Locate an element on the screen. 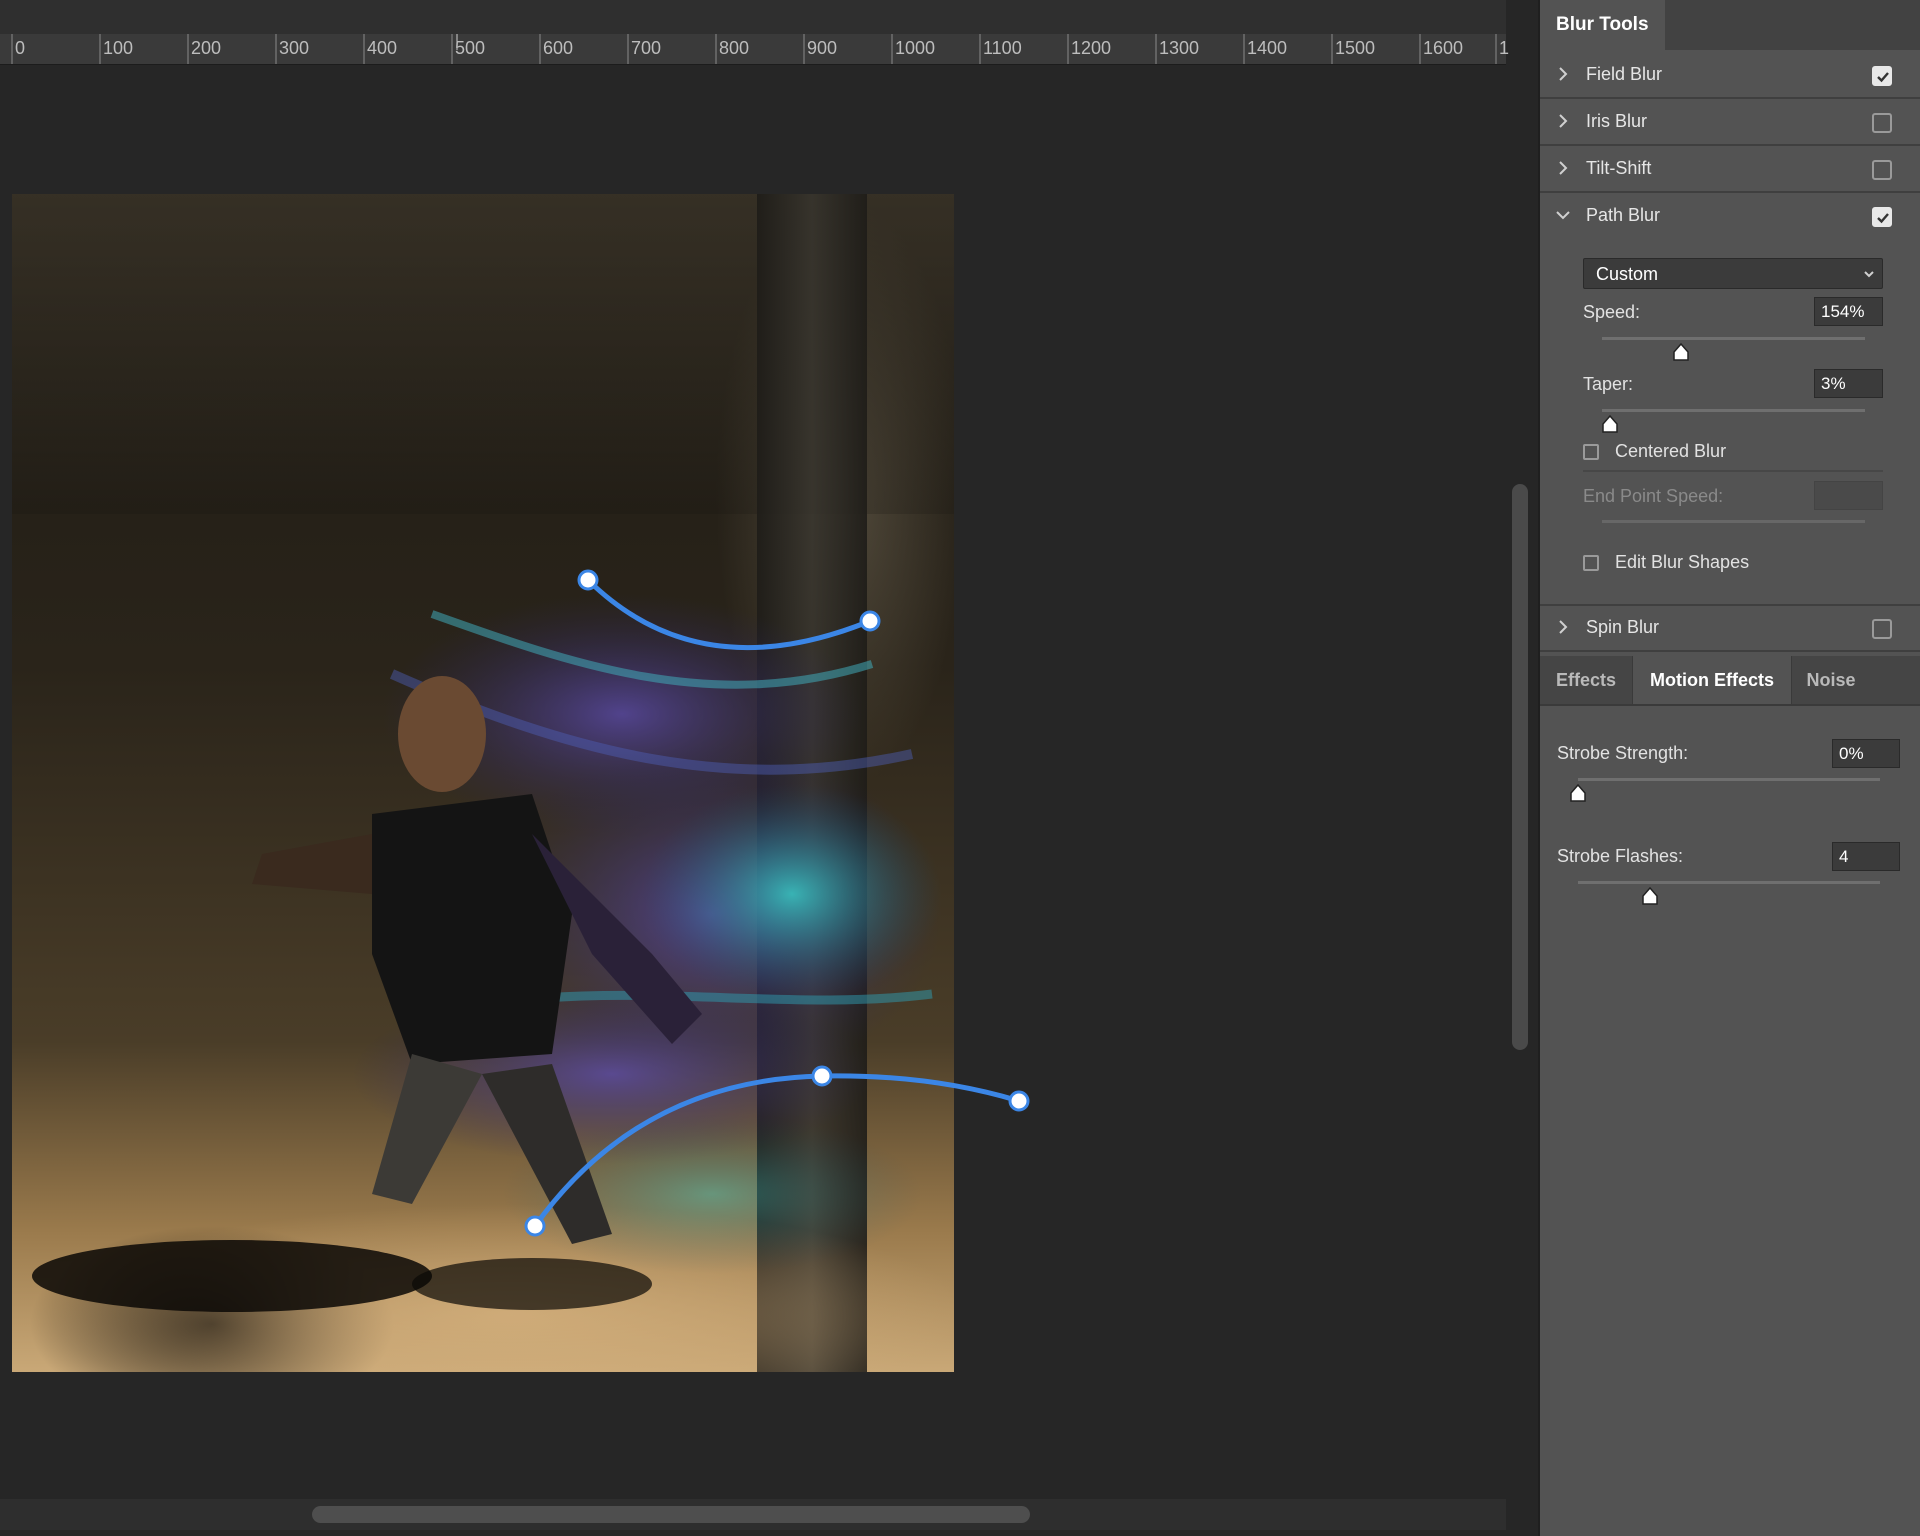 The width and height of the screenshot is (1920, 1536). vertical-scroll-thumb is located at coordinates (1520, 767).